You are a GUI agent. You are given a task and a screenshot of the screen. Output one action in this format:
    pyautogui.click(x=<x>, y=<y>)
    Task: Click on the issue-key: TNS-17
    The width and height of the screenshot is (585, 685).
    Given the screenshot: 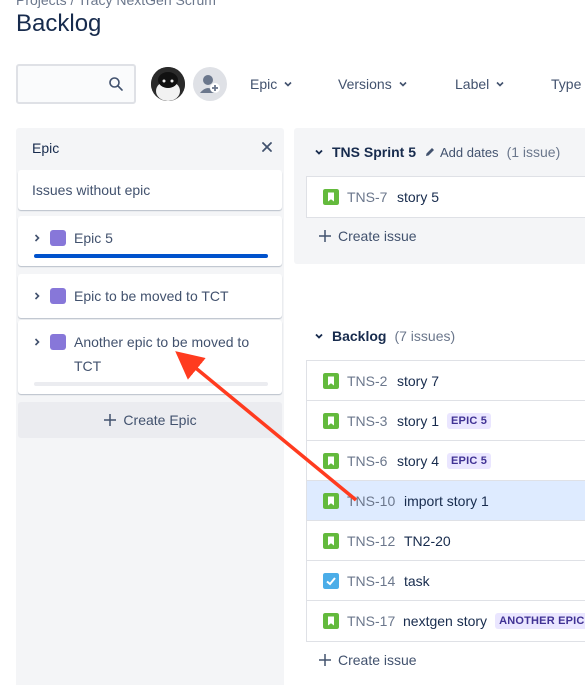 What is the action you would take?
    pyautogui.click(x=371, y=621)
    